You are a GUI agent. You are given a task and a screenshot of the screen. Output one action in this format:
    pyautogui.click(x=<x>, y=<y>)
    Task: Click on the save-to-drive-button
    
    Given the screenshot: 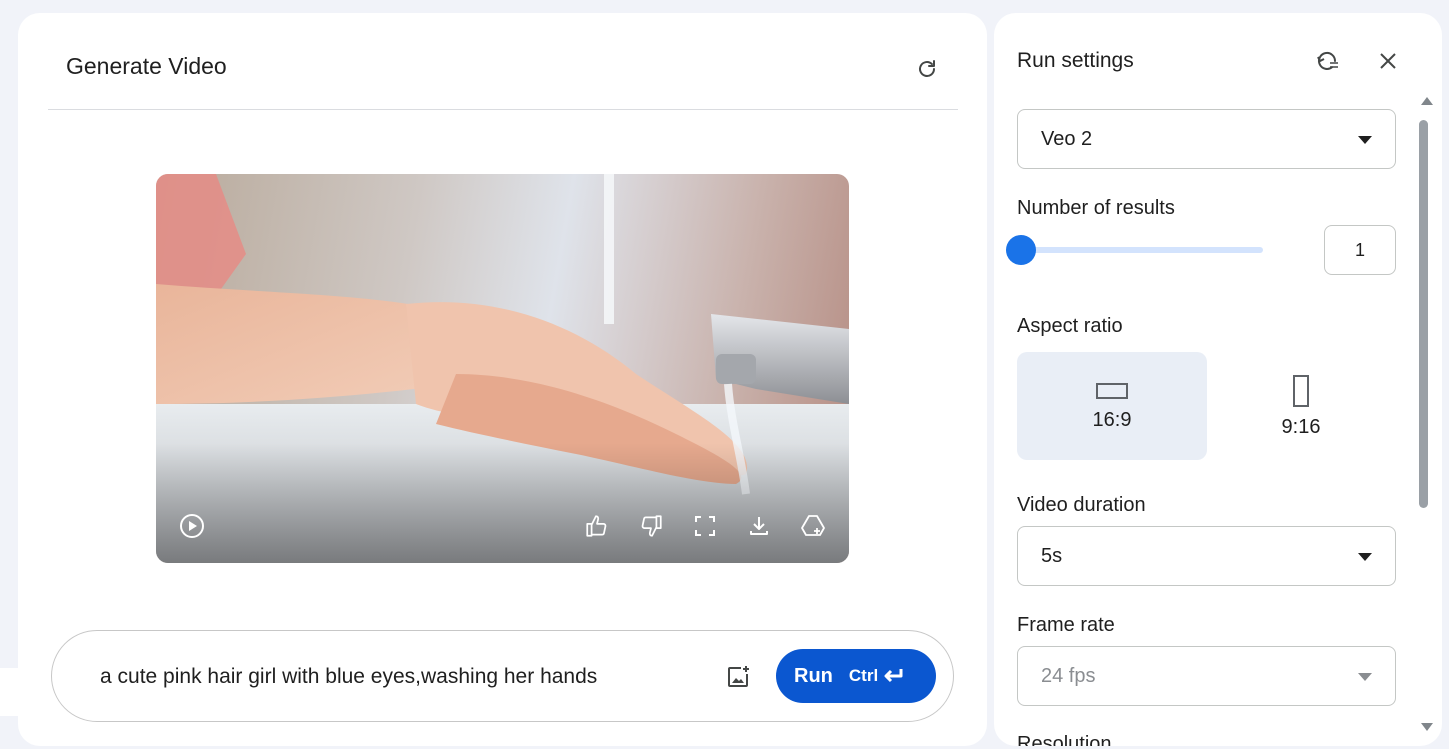 What is the action you would take?
    pyautogui.click(x=813, y=526)
    